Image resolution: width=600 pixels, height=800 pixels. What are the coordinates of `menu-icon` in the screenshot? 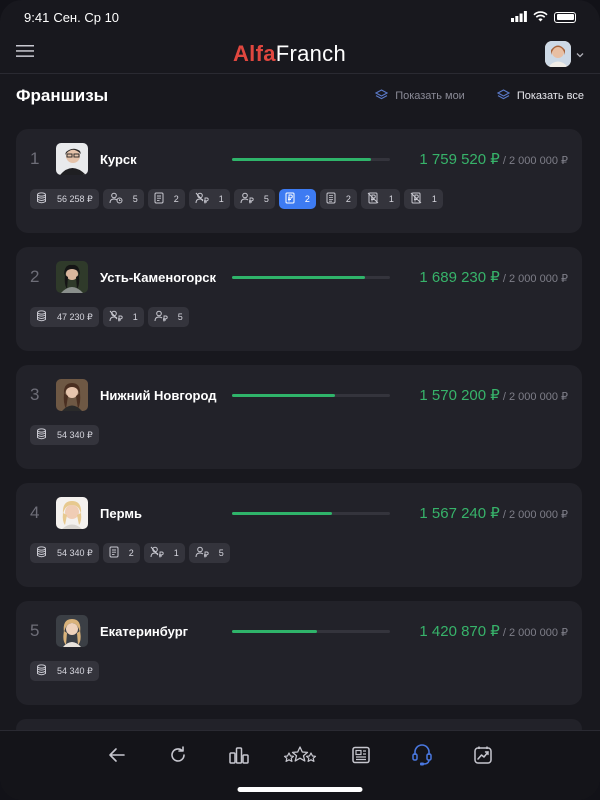 It's located at (25, 53).